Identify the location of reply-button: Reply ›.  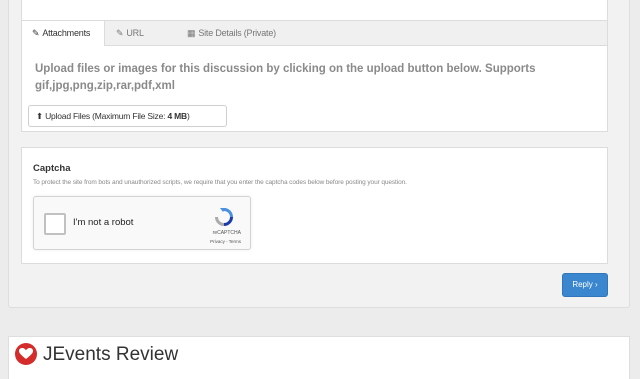
(585, 285).